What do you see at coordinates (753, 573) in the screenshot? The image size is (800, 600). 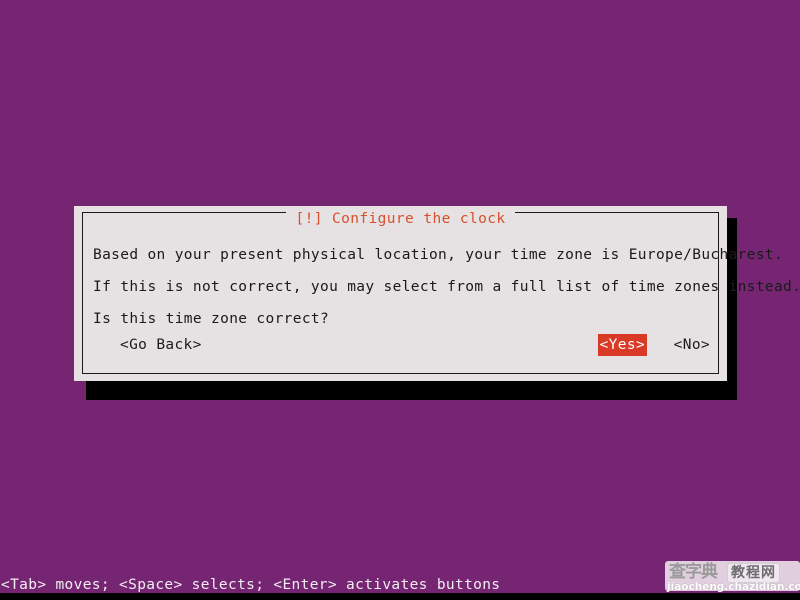 I see `watermark-subtitle-text: 教程网` at bounding box center [753, 573].